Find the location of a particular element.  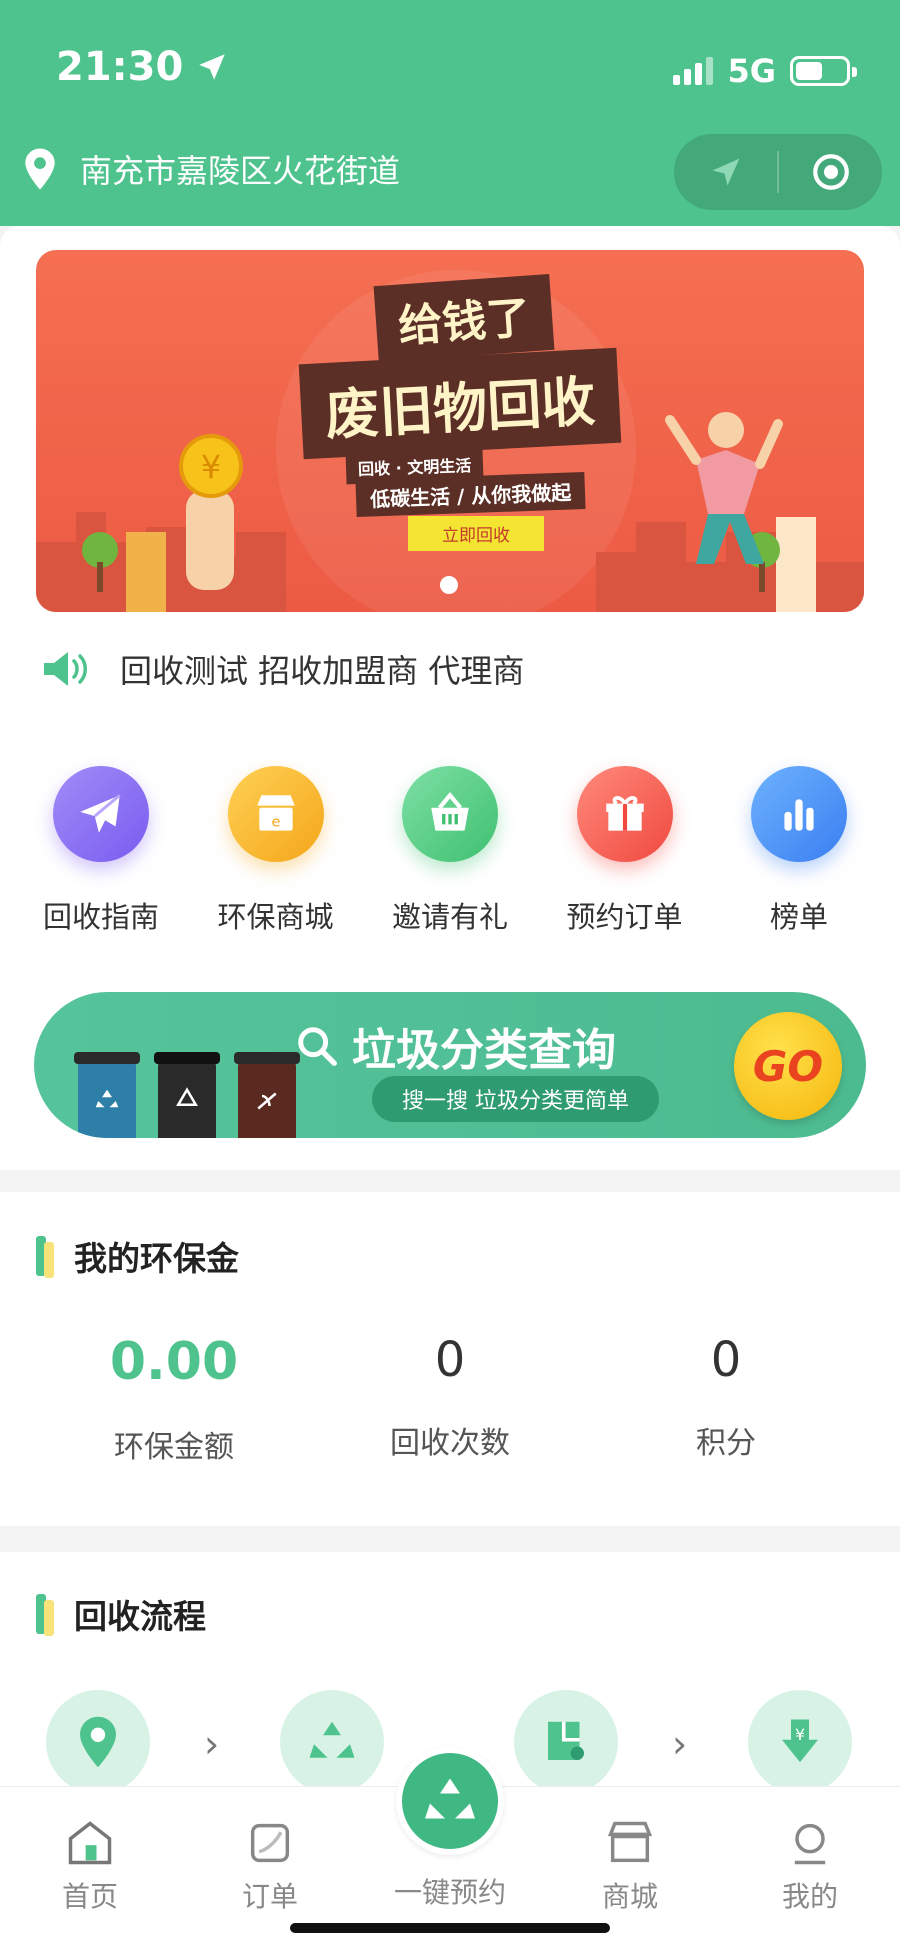

capsule-share-button is located at coordinates (725, 172).